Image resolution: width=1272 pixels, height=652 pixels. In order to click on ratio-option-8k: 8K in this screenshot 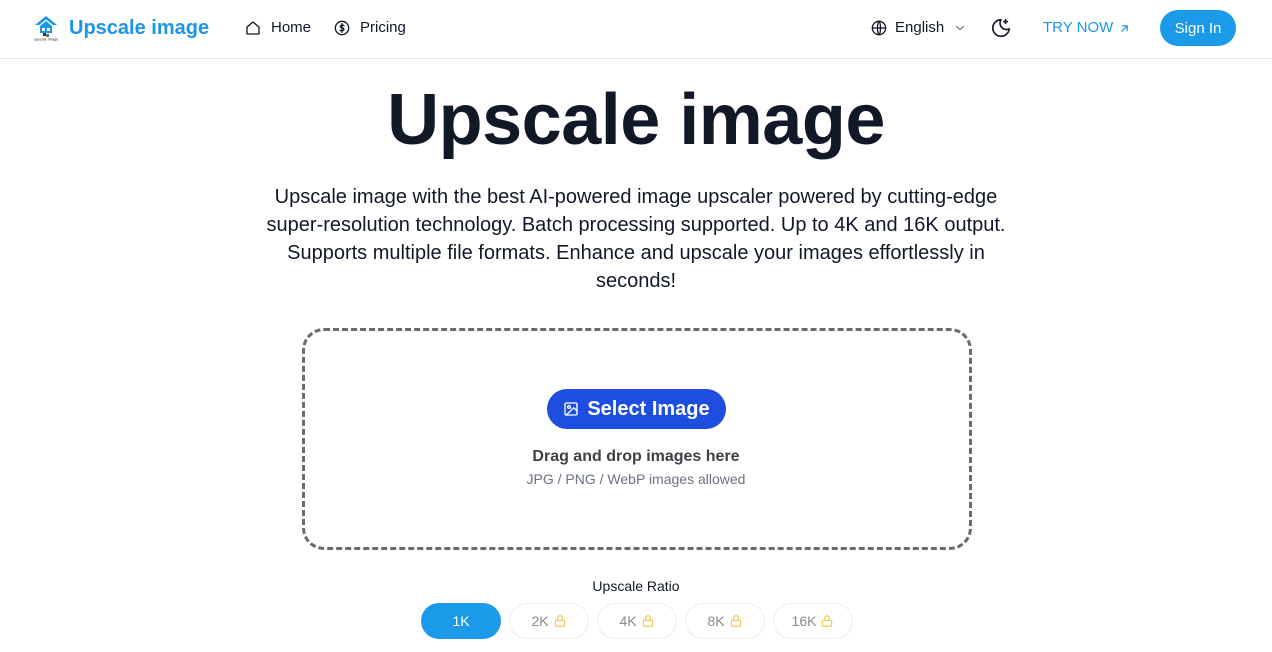, I will do `click(725, 621)`.